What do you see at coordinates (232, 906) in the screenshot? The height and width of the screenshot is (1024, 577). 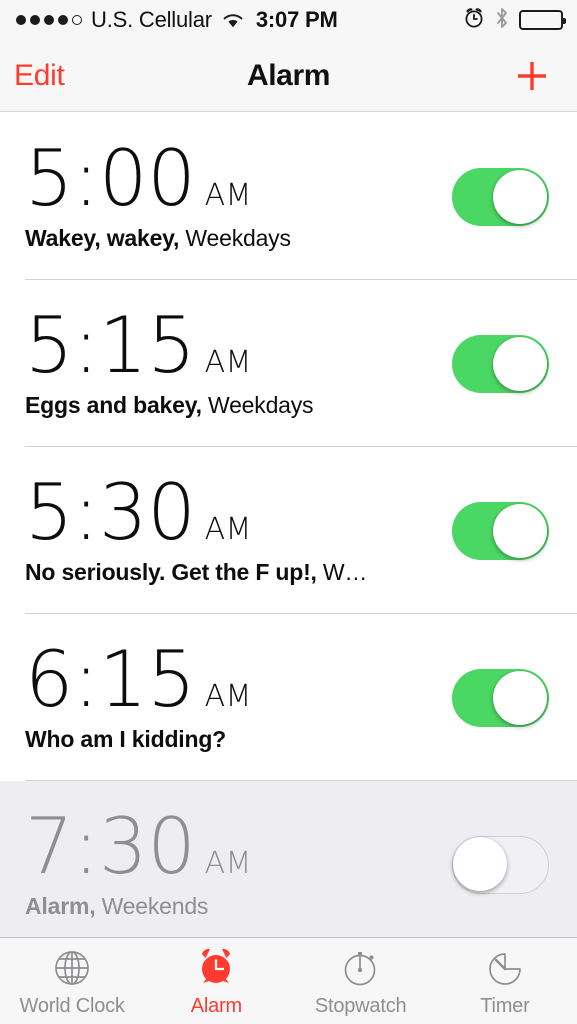 I see `alarm-subtitle: Alarm, Weekends` at bounding box center [232, 906].